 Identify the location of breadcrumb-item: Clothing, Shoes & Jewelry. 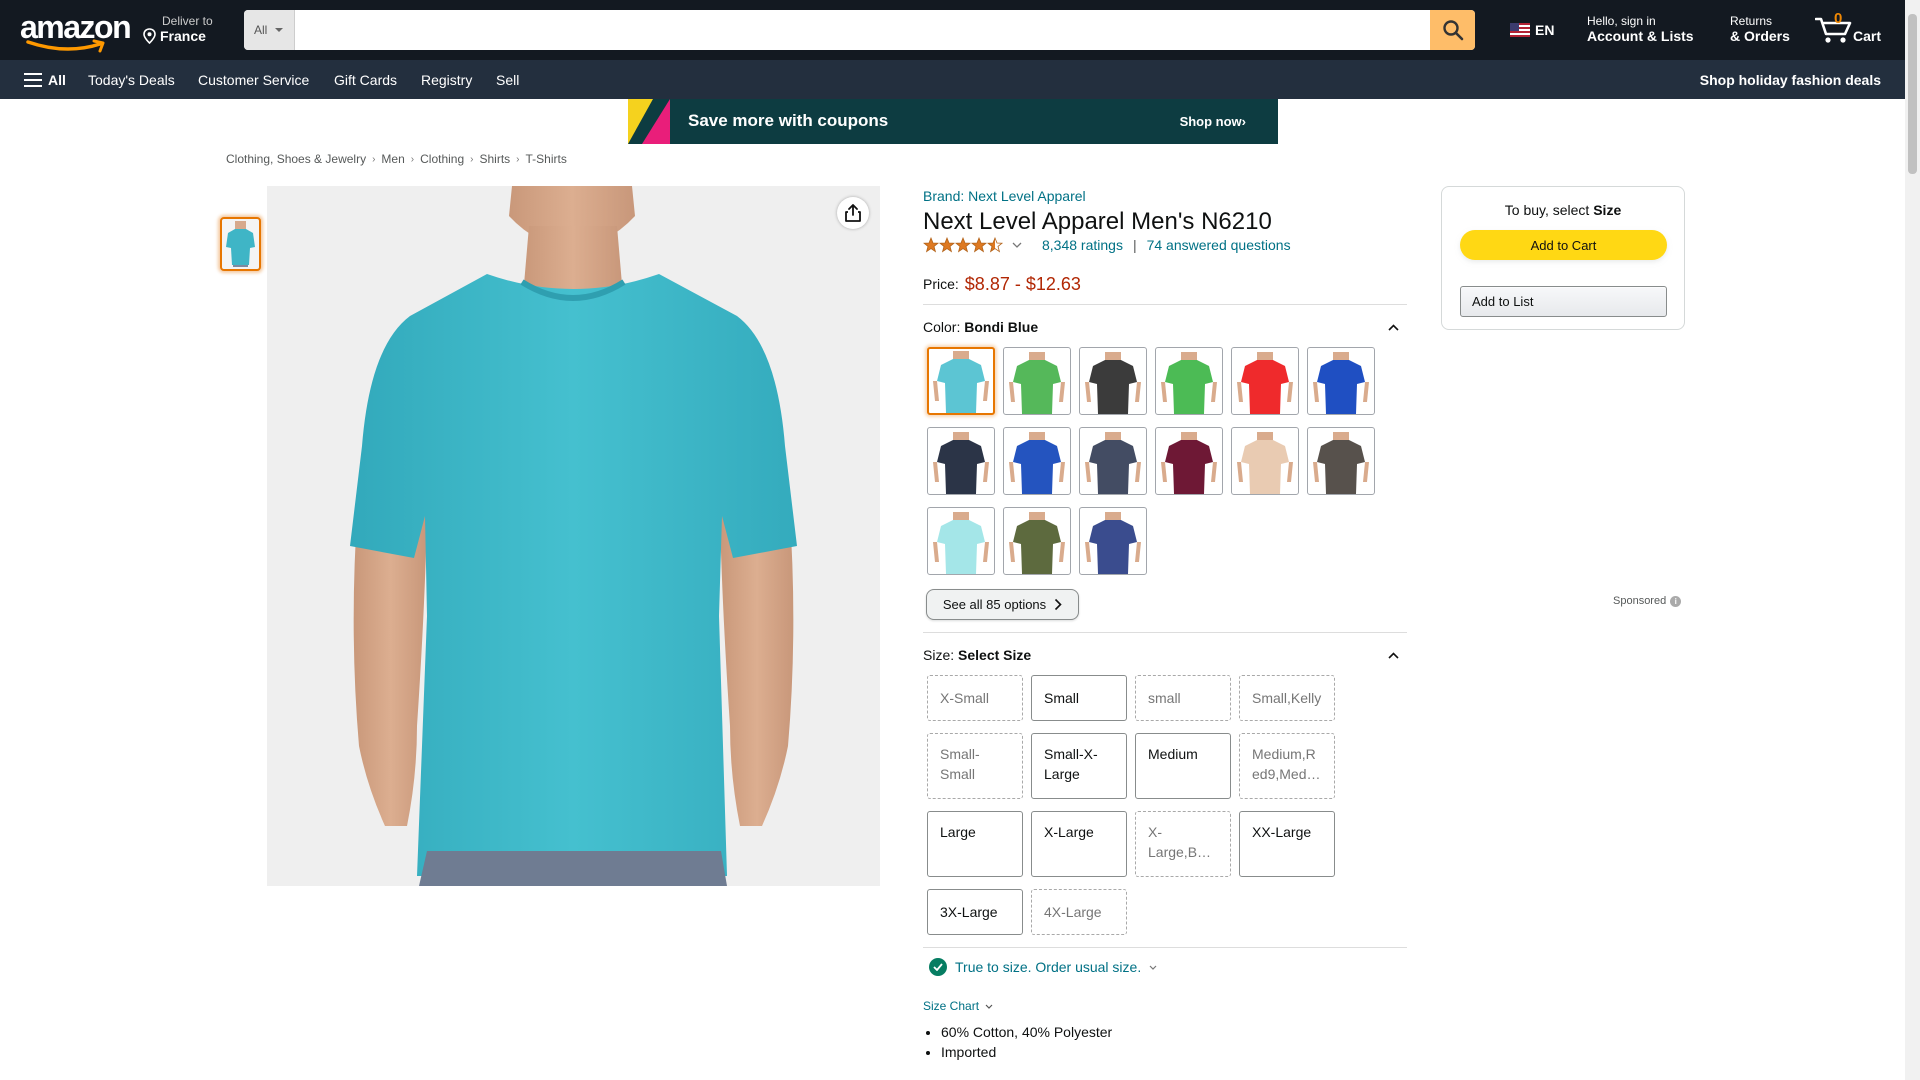
(296, 159).